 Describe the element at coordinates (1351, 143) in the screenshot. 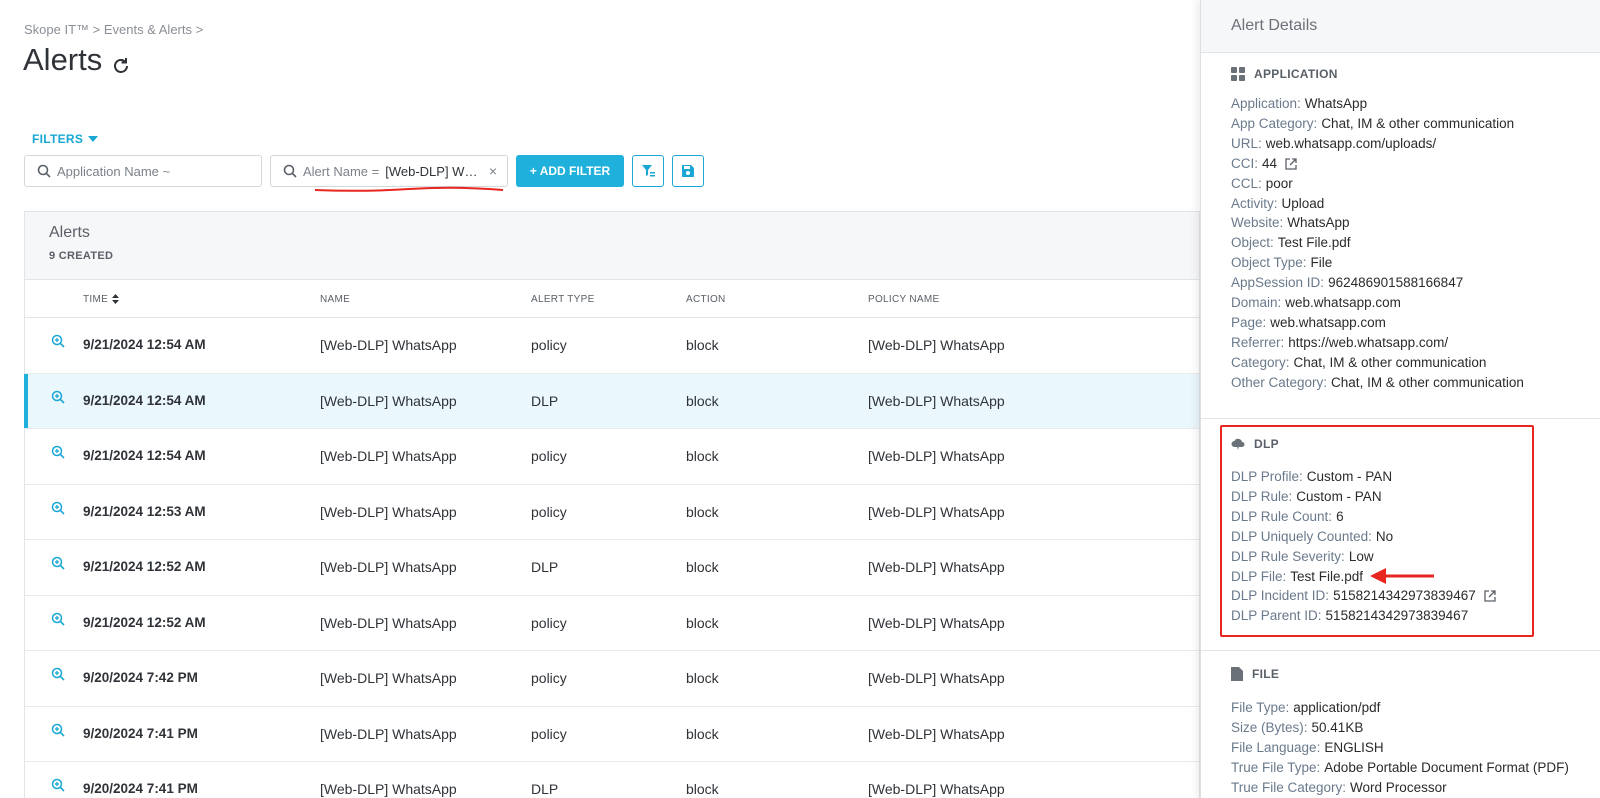

I see `detail-field-value: web.whatsapp.com/uploads/` at that location.